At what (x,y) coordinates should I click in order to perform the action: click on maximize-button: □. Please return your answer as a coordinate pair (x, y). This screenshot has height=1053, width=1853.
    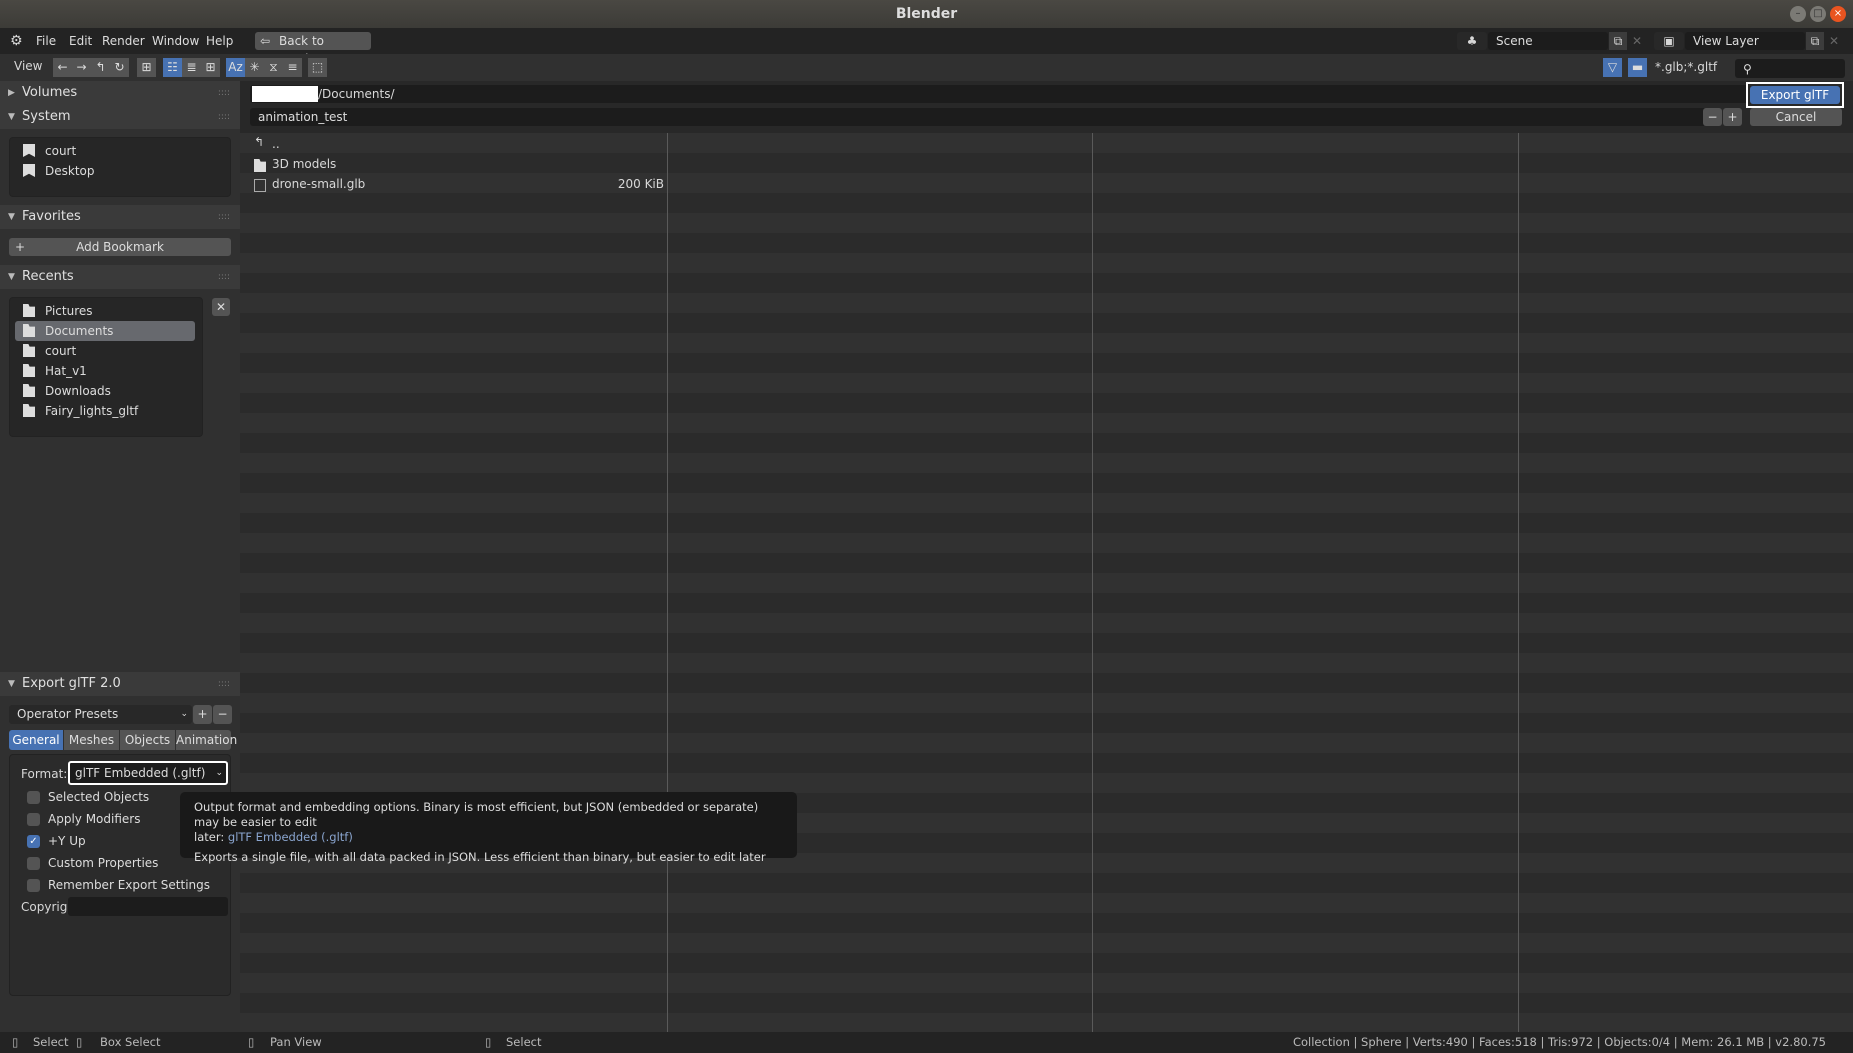
    Looking at the image, I should click on (1818, 14).